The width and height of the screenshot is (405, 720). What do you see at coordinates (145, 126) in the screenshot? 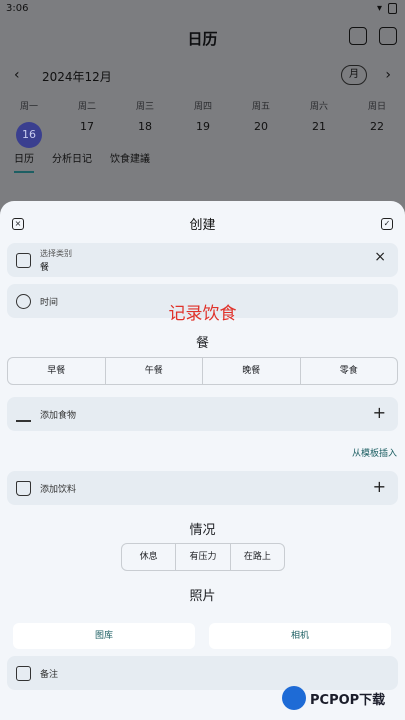
I see `date-number: 18` at bounding box center [145, 126].